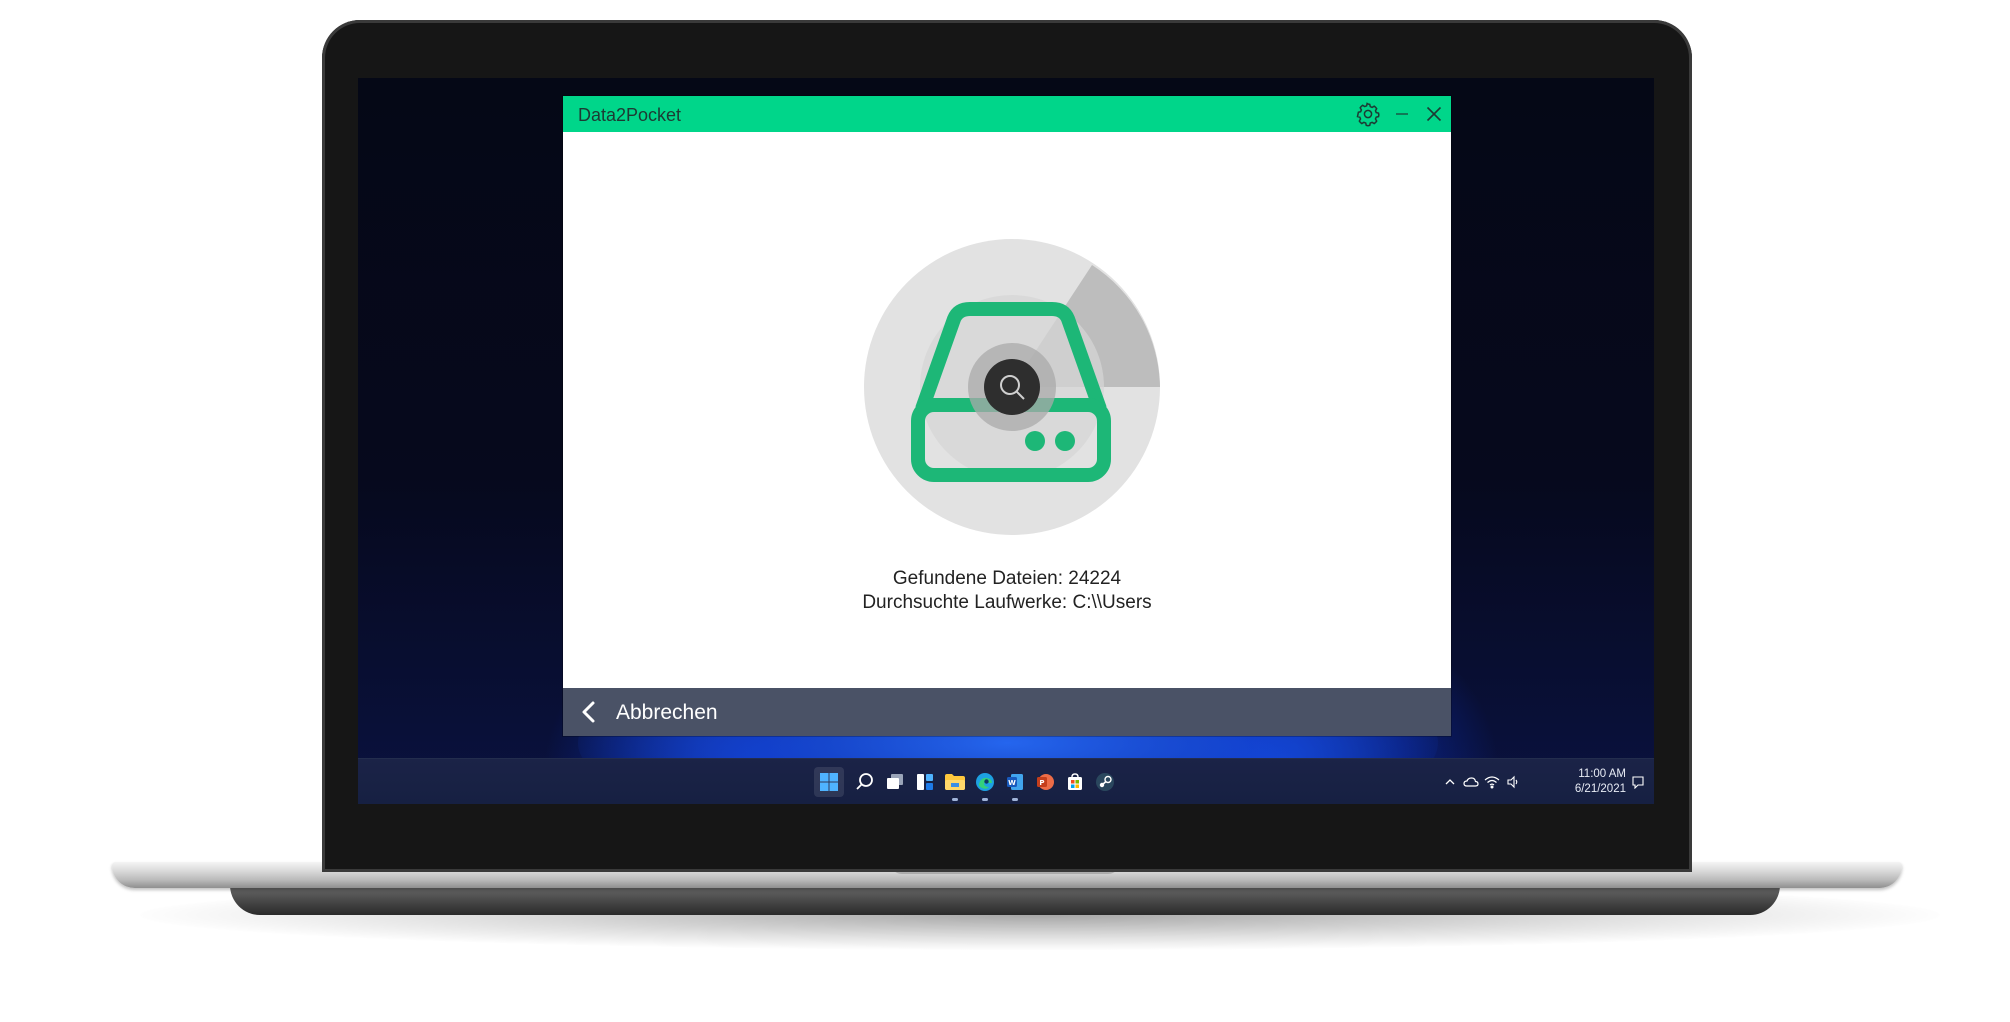 This screenshot has width=2010, height=1022. I want to click on volume-button, so click(1513, 782).